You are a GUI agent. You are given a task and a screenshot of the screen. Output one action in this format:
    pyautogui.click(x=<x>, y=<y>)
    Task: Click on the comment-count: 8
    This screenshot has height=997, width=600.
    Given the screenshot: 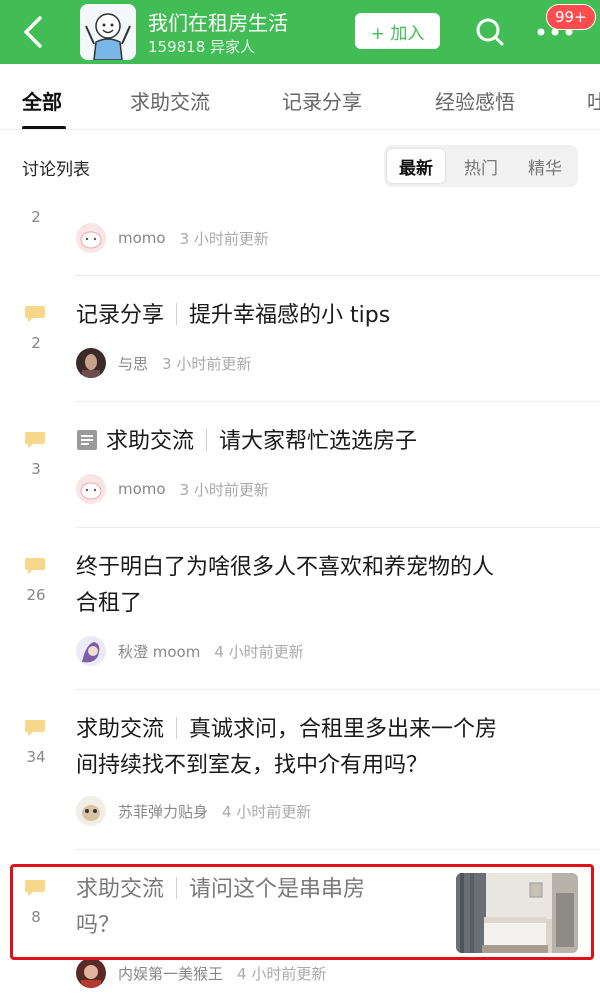 What is the action you would take?
    pyautogui.click(x=36, y=917)
    